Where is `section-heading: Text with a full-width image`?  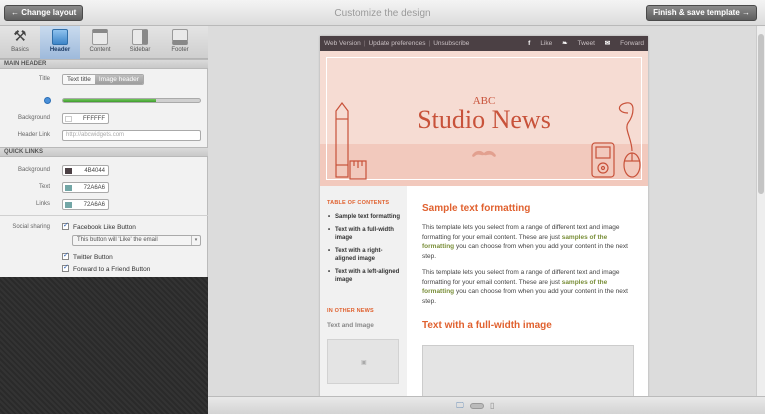
section-heading: Text with a full-width image is located at coordinates (487, 325).